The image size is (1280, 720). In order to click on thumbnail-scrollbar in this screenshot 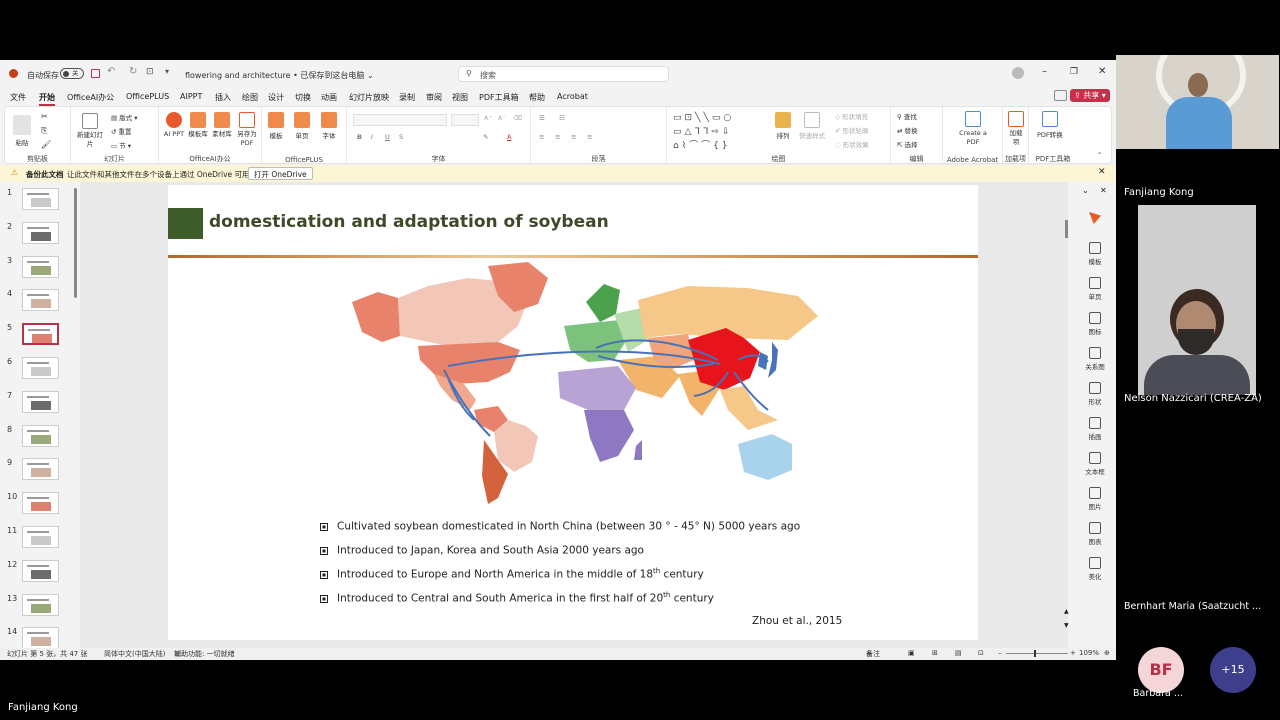, I will do `click(75, 243)`.